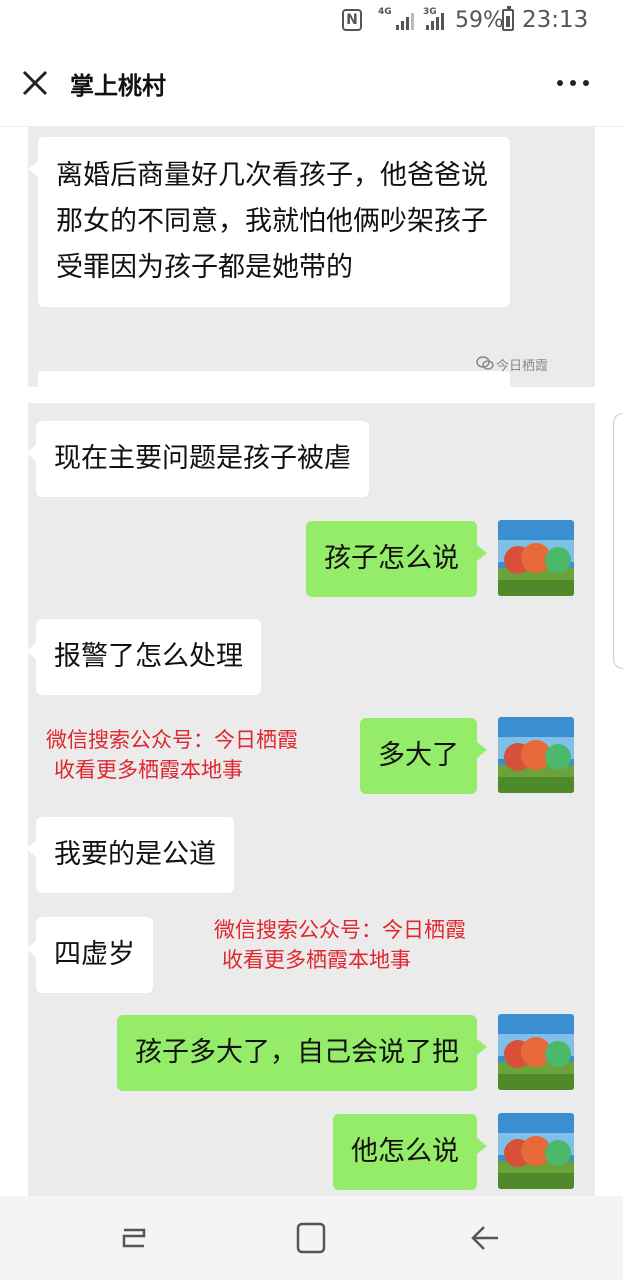 The image size is (623, 1280). I want to click on signal-3g-icon, so click(435, 21).